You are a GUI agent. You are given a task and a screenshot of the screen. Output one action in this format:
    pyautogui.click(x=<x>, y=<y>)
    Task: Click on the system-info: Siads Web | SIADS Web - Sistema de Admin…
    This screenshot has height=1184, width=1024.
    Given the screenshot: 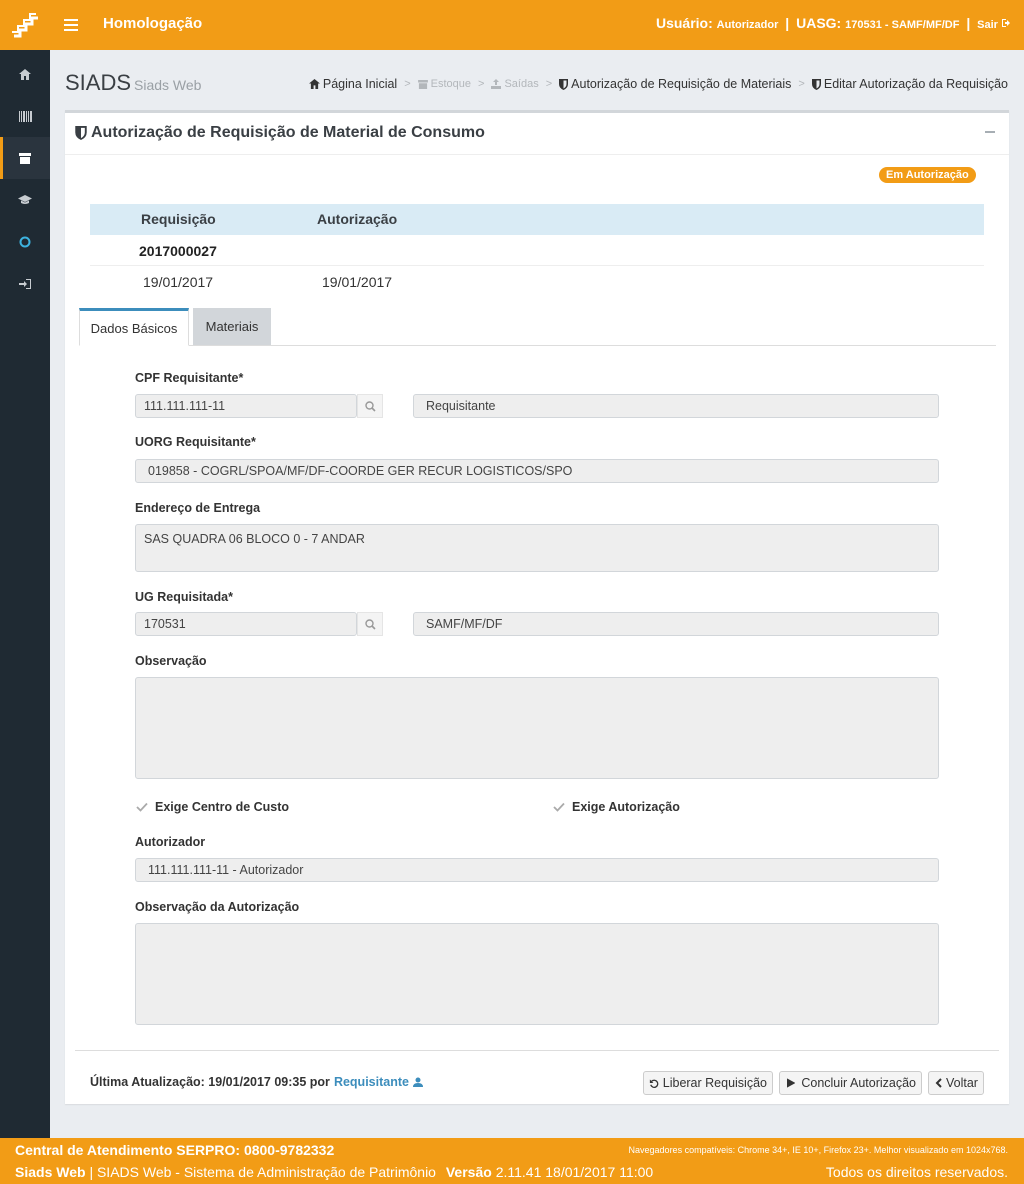 What is the action you would take?
    pyautogui.click(x=334, y=1172)
    